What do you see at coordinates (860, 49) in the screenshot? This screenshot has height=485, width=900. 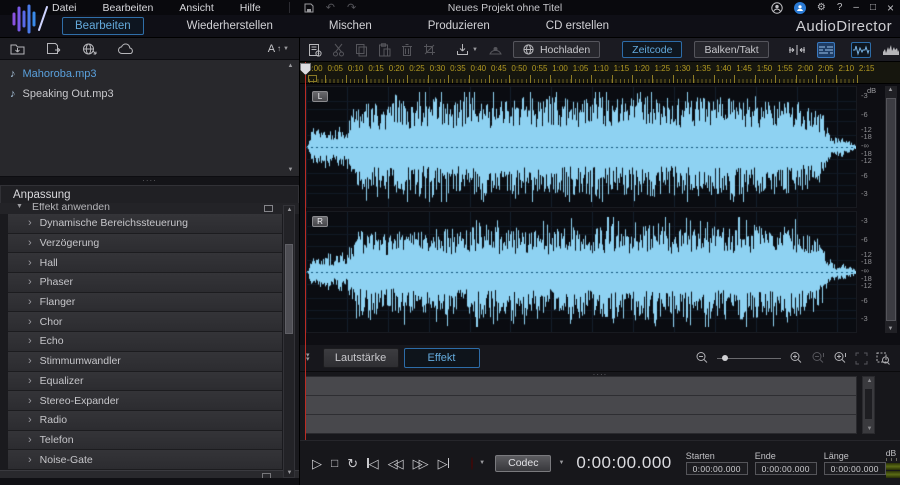 I see `waveform-view-icon` at bounding box center [860, 49].